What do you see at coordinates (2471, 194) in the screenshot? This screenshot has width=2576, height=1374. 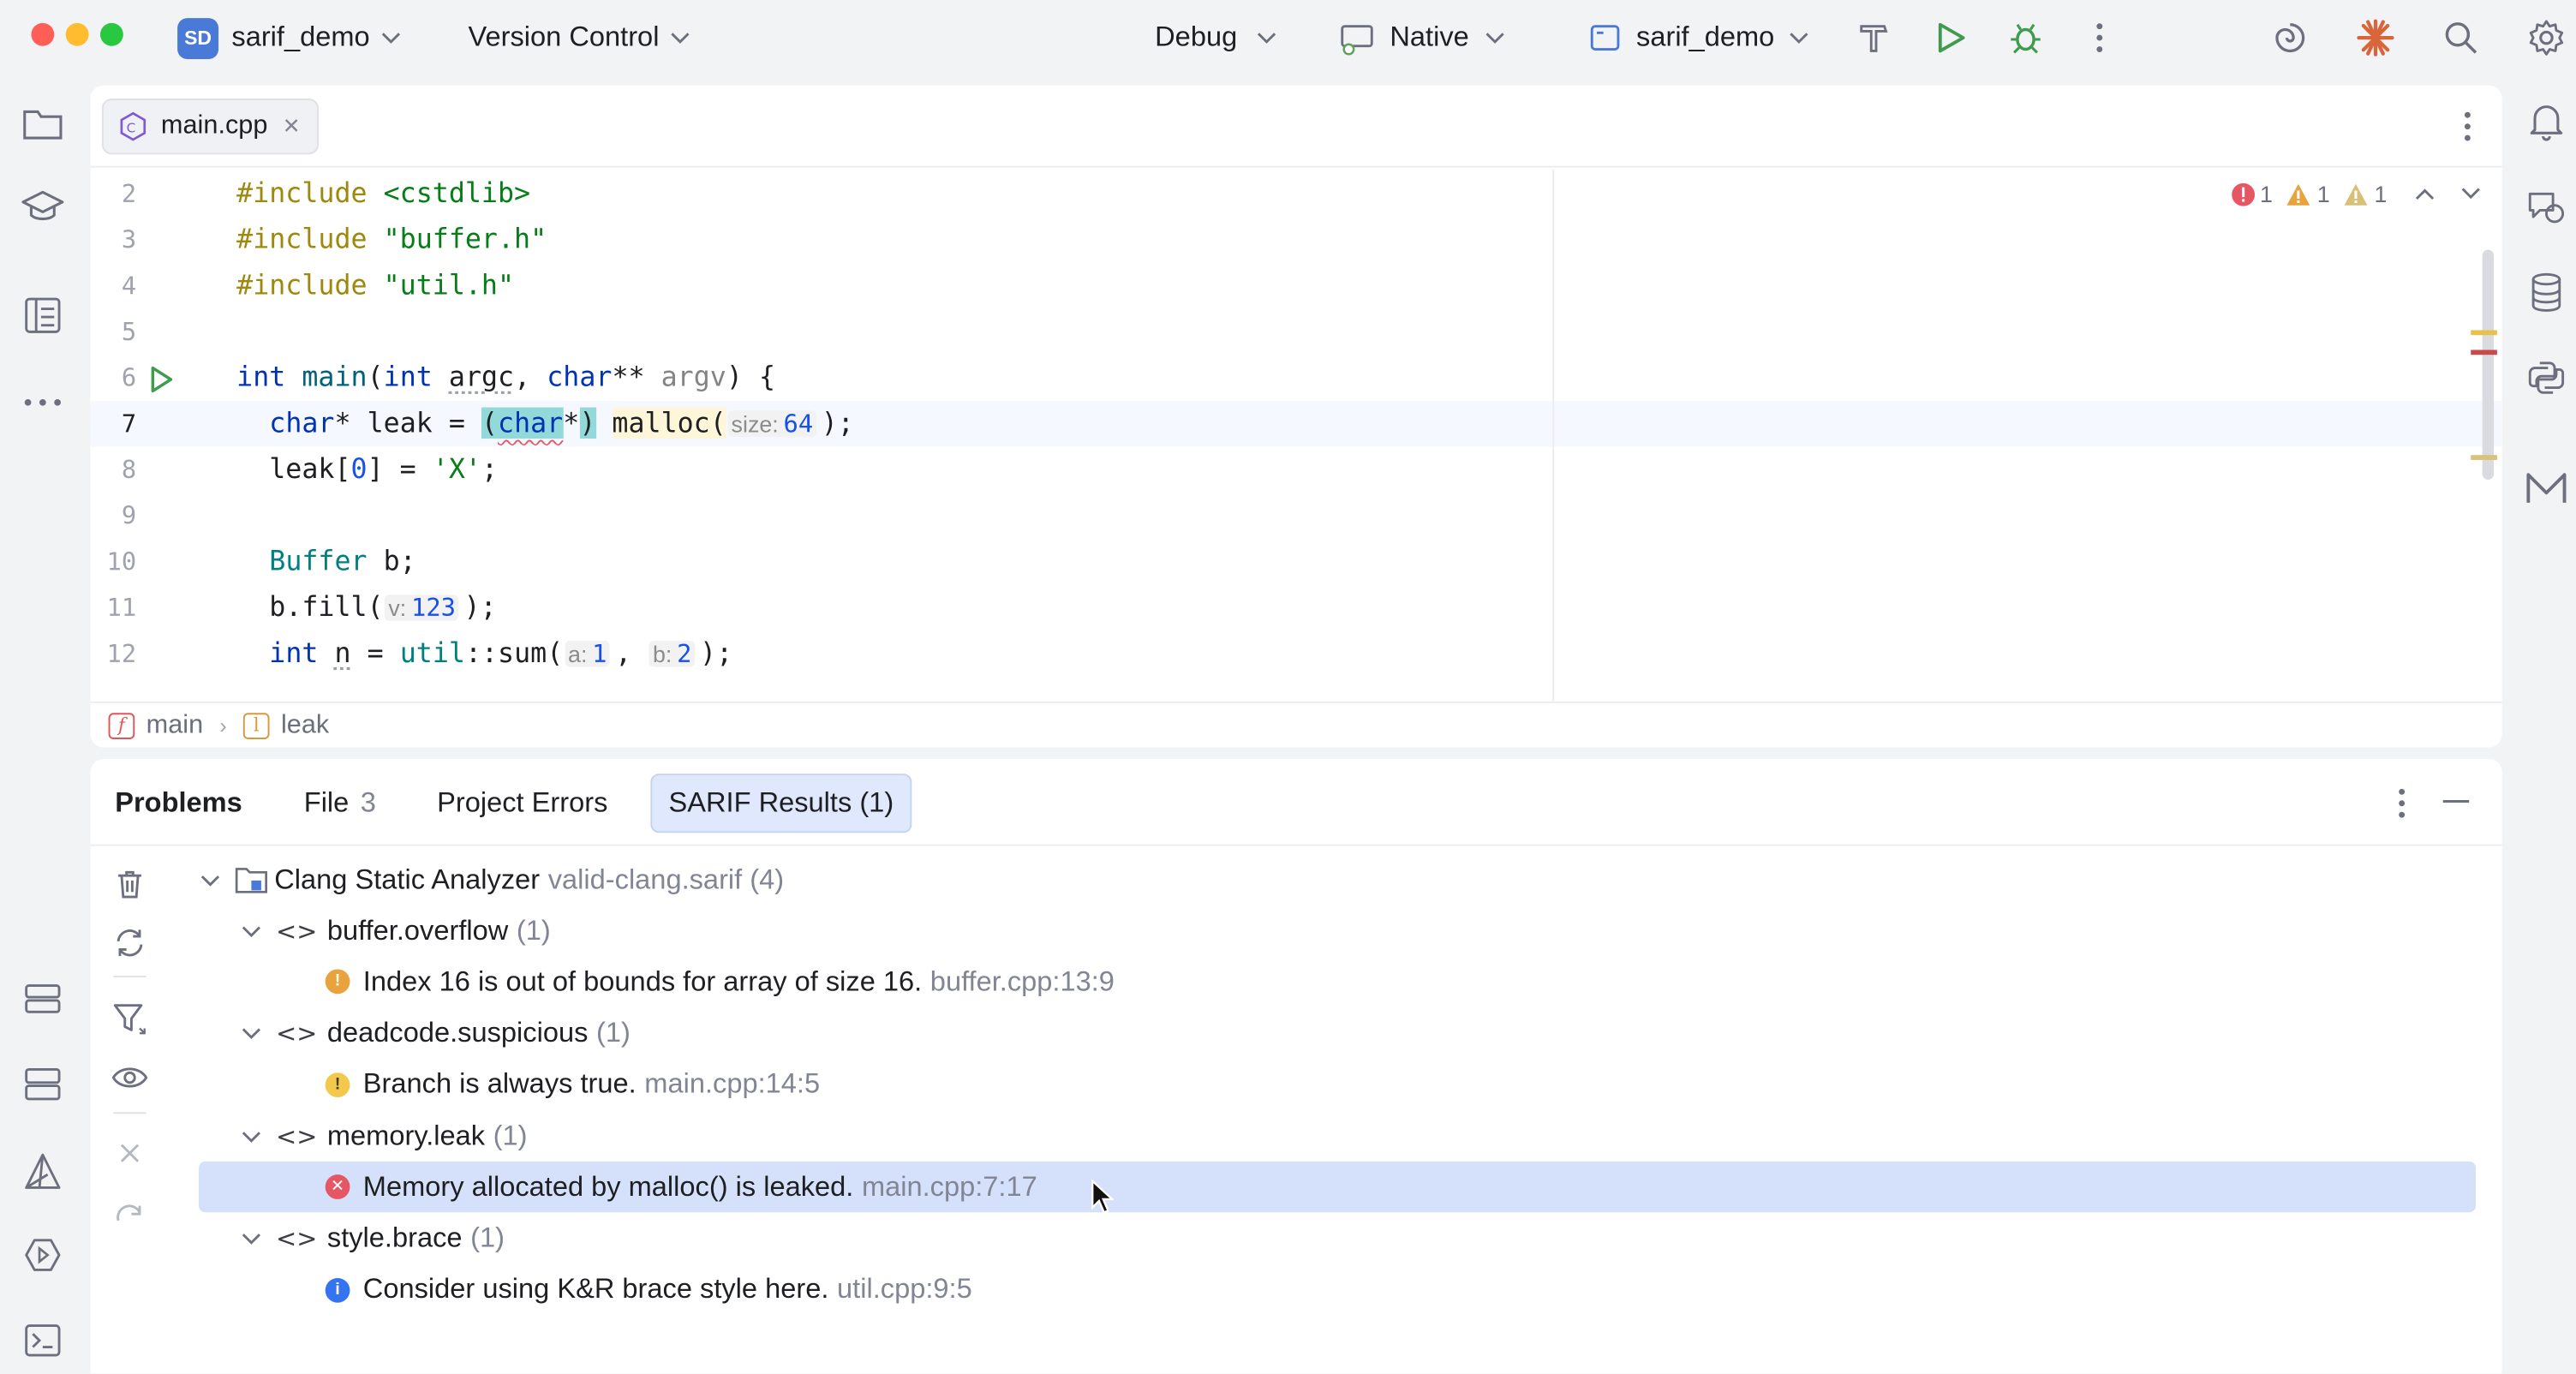 I see `next-problem-icon` at bounding box center [2471, 194].